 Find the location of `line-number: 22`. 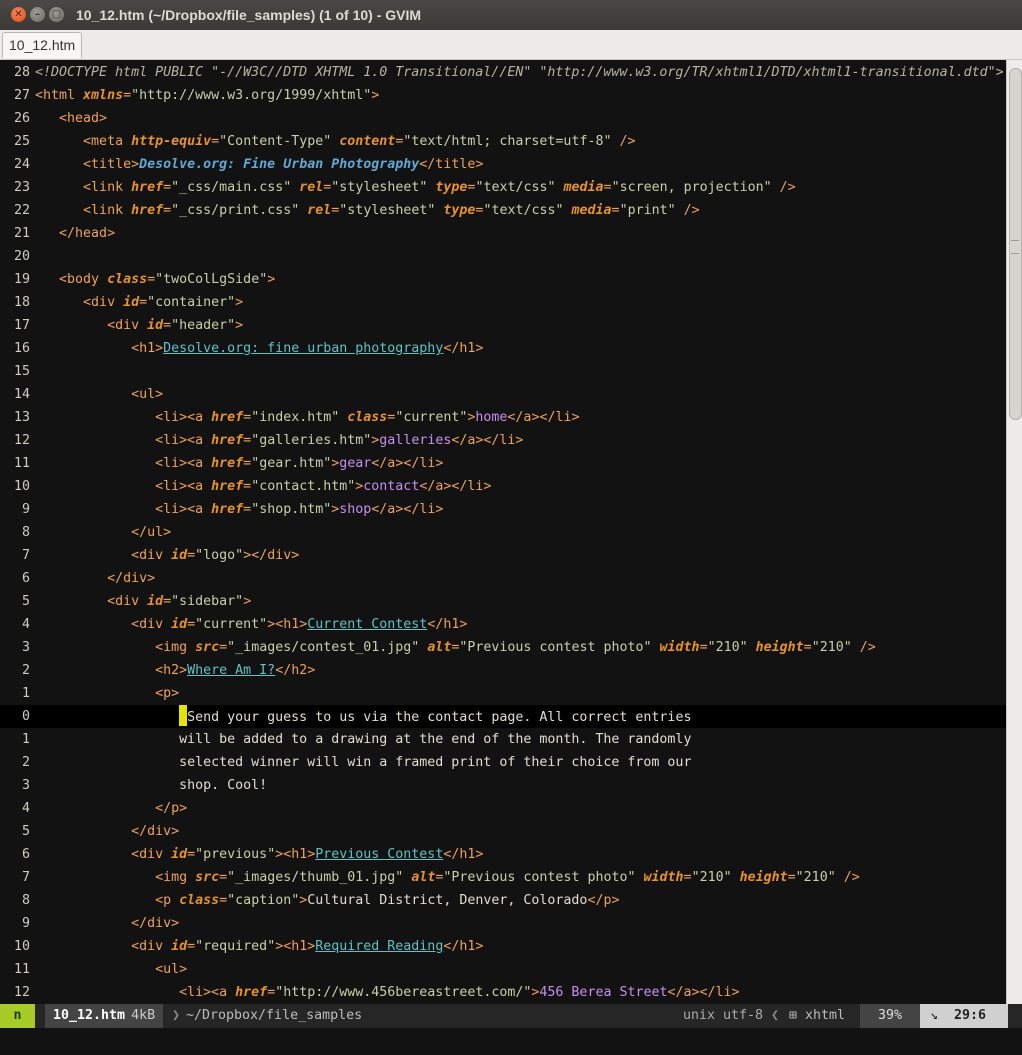

line-number: 22 is located at coordinates (21, 210).